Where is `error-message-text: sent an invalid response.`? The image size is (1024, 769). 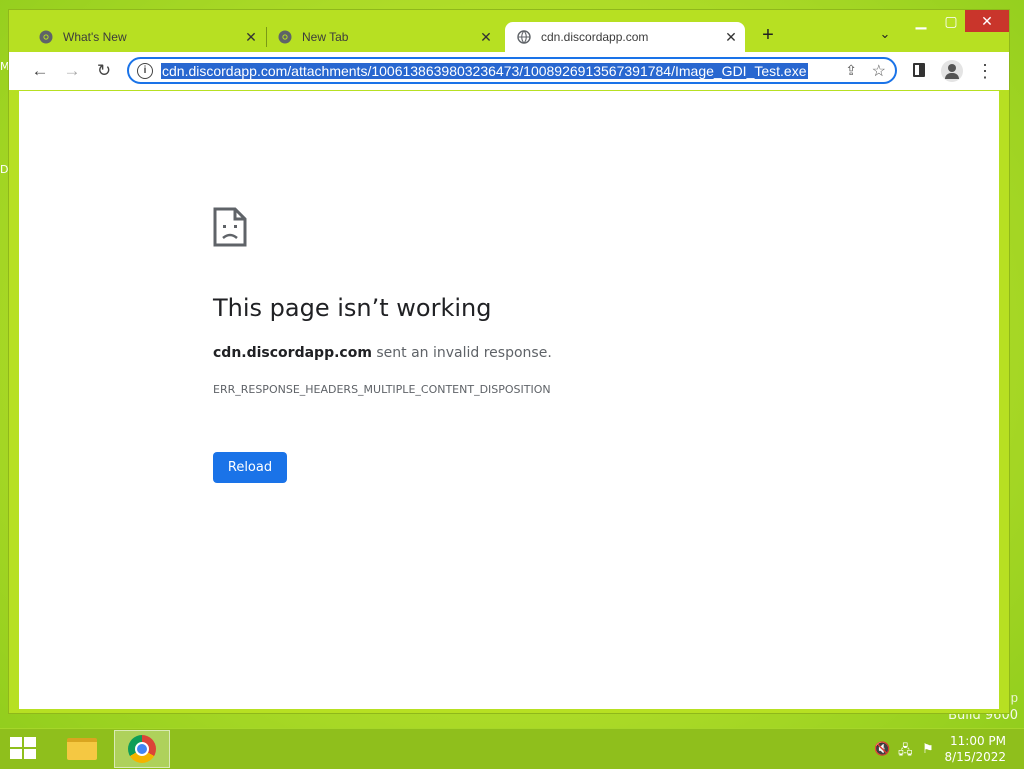 error-message-text: sent an invalid response. is located at coordinates (461, 353).